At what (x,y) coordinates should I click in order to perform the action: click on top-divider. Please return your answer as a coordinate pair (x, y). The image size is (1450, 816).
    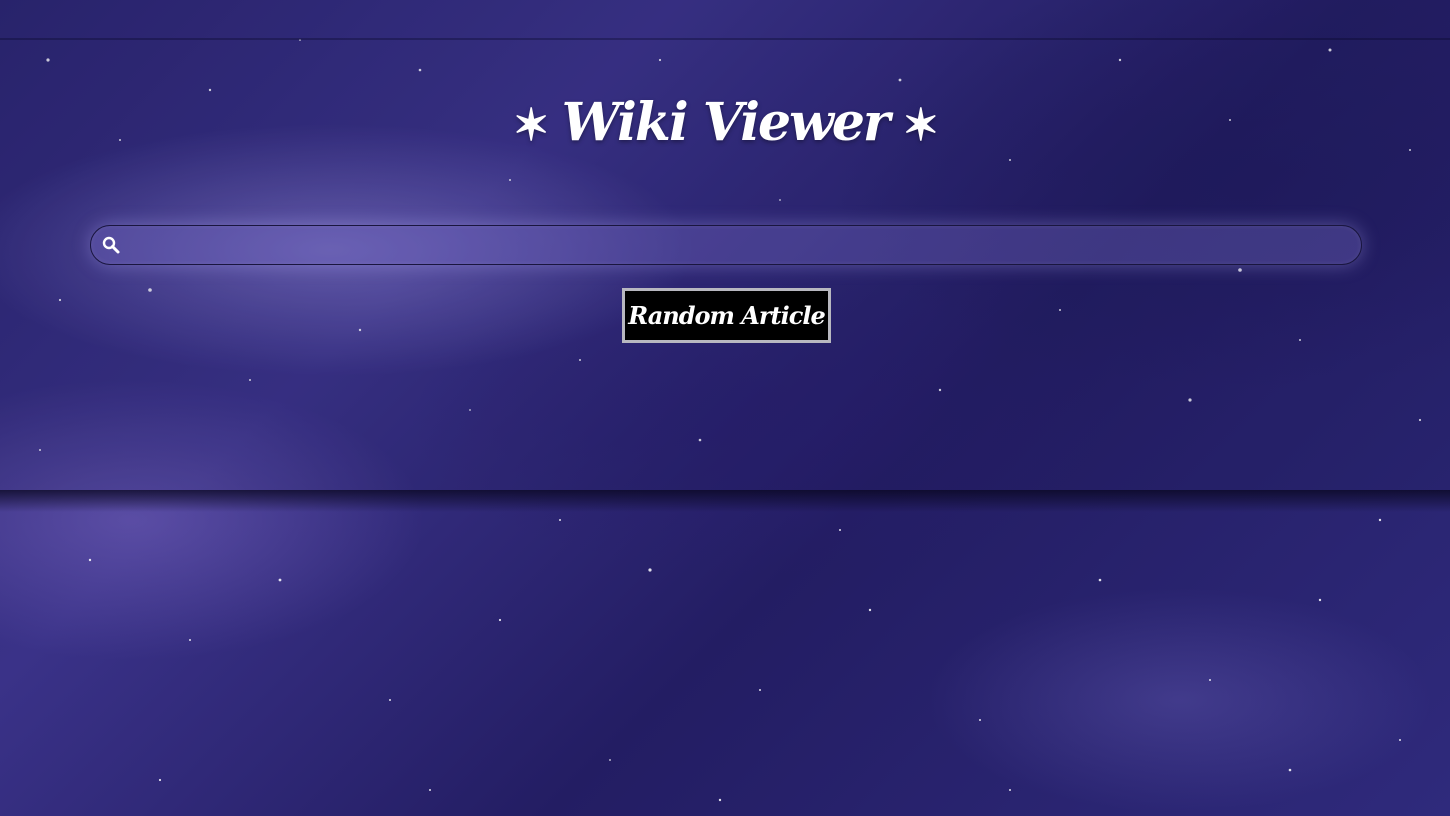
    Looking at the image, I should click on (725, 39).